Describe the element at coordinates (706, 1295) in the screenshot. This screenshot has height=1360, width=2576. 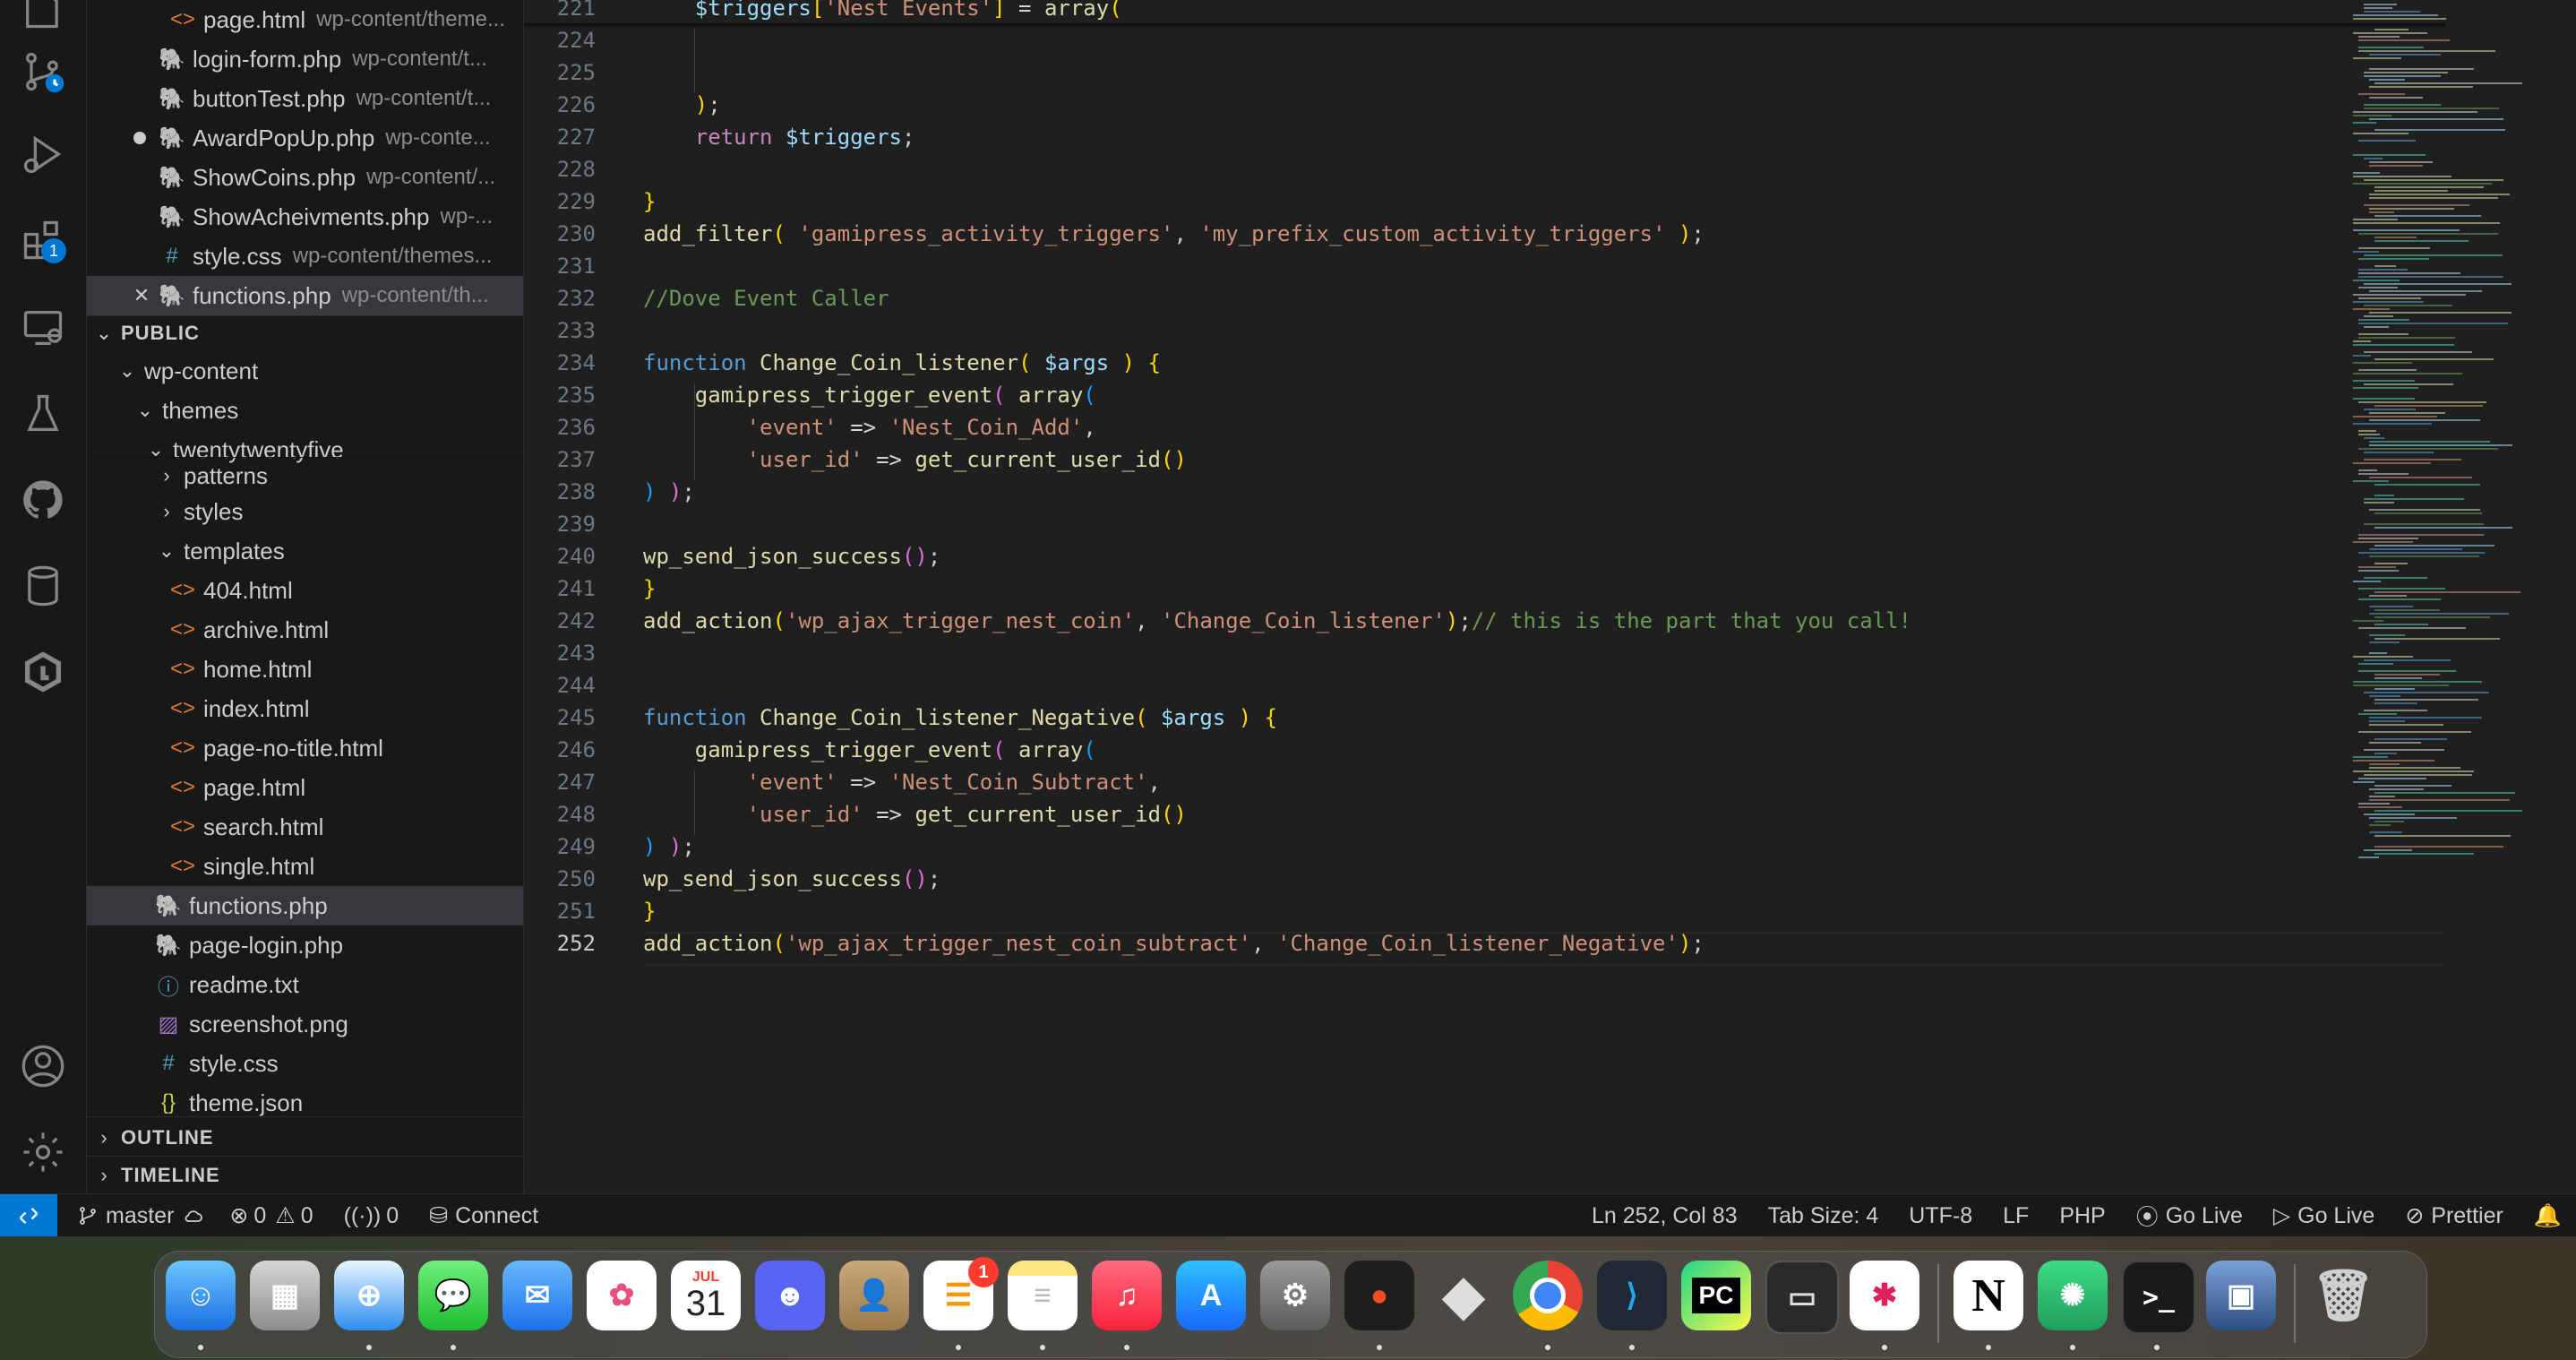
I see `calendar-icon: JUL 31` at that location.